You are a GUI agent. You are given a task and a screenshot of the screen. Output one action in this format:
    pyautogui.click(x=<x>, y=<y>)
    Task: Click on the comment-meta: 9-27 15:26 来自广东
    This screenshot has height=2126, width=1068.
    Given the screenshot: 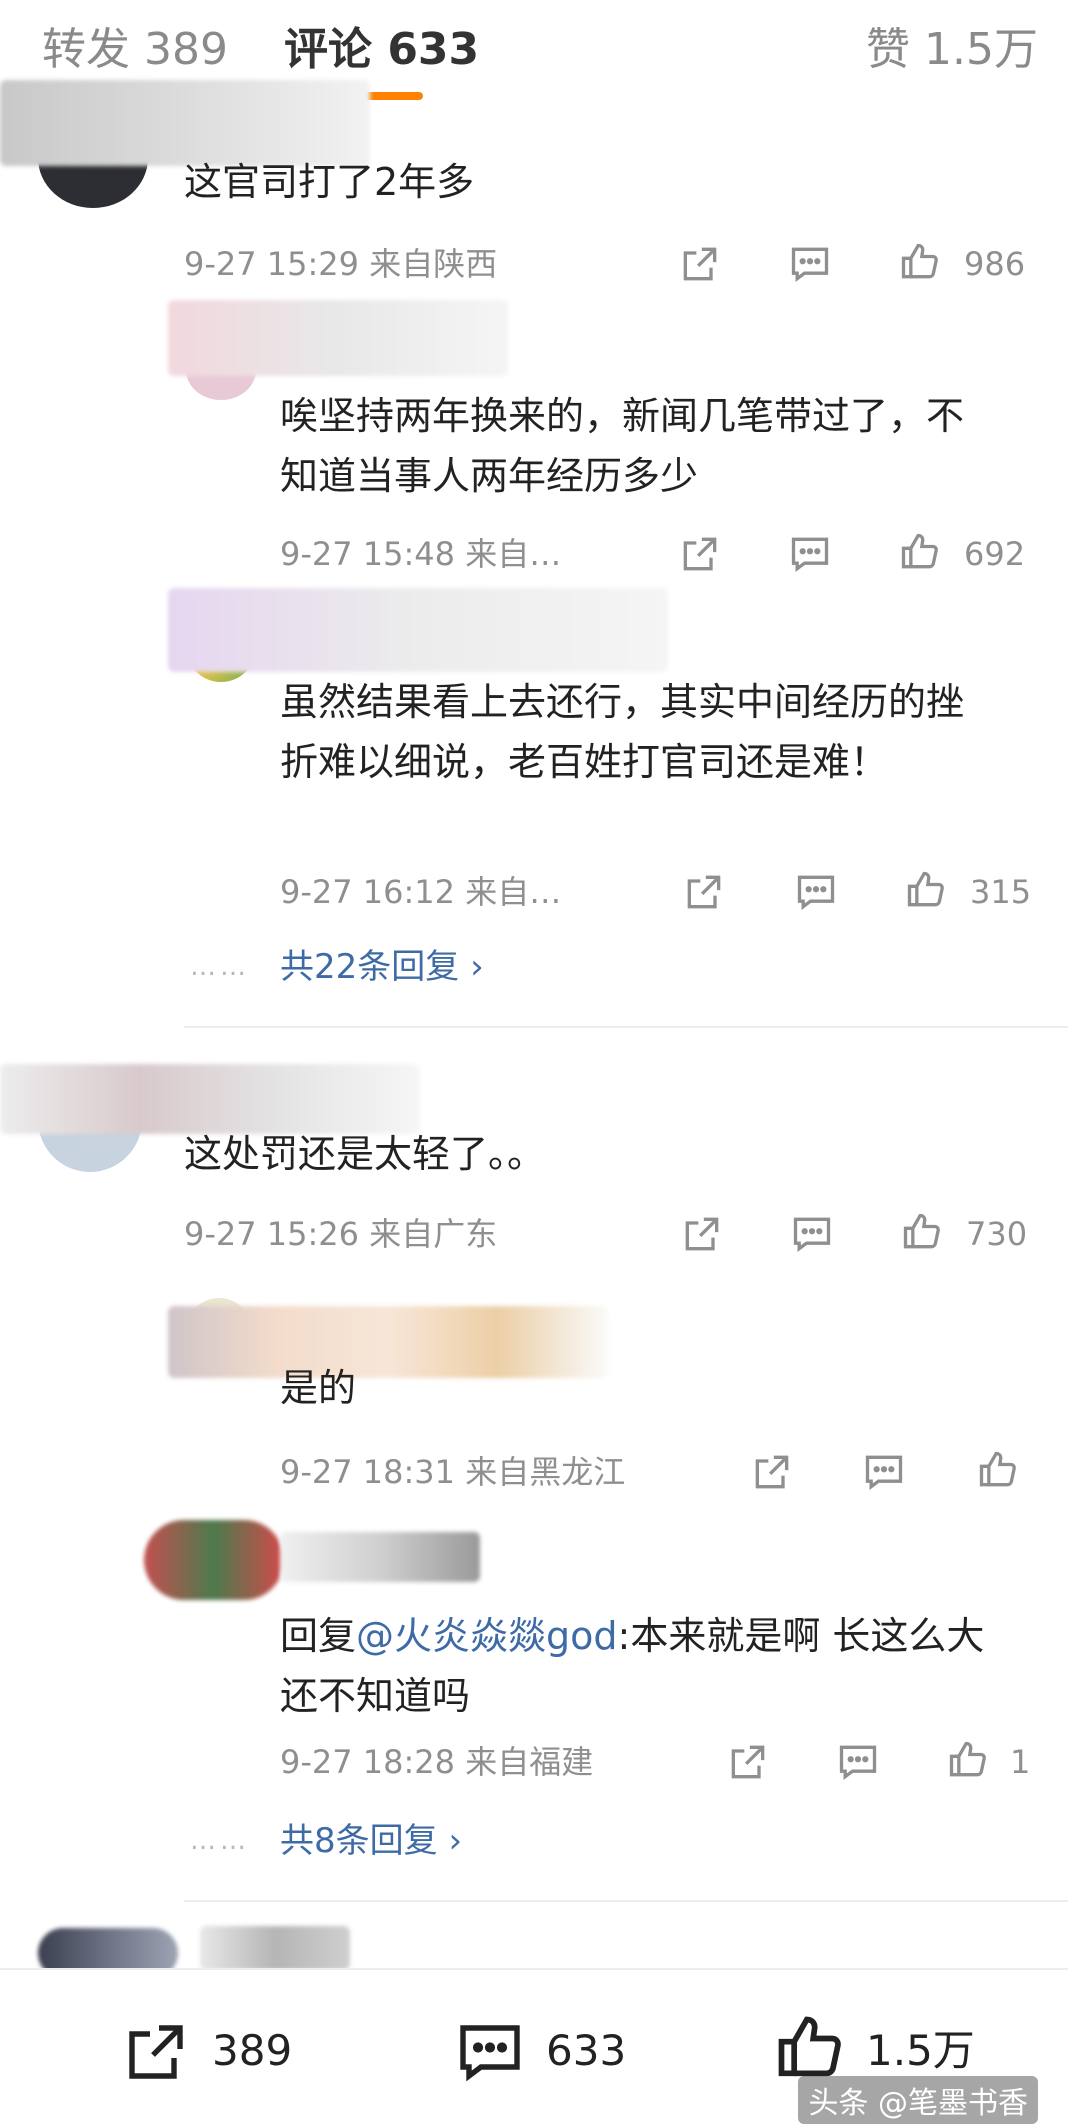 What is the action you would take?
    pyautogui.click(x=341, y=1234)
    